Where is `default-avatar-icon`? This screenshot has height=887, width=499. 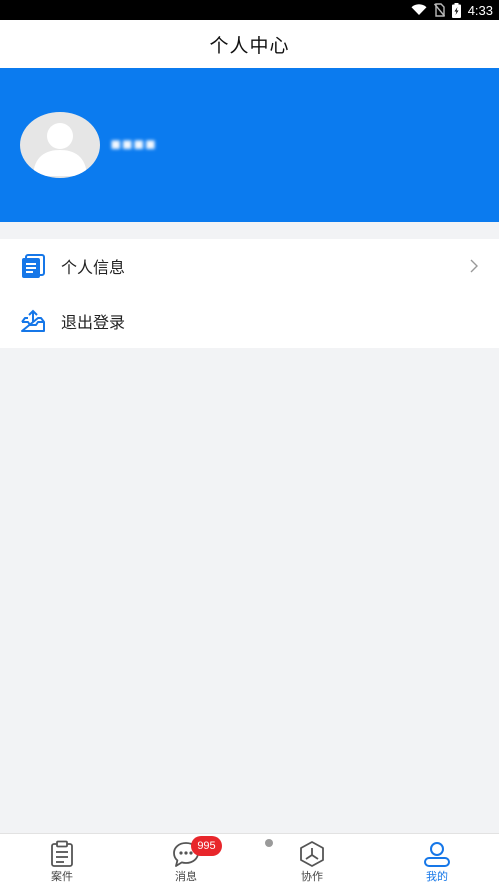
default-avatar-icon is located at coordinates (60, 149).